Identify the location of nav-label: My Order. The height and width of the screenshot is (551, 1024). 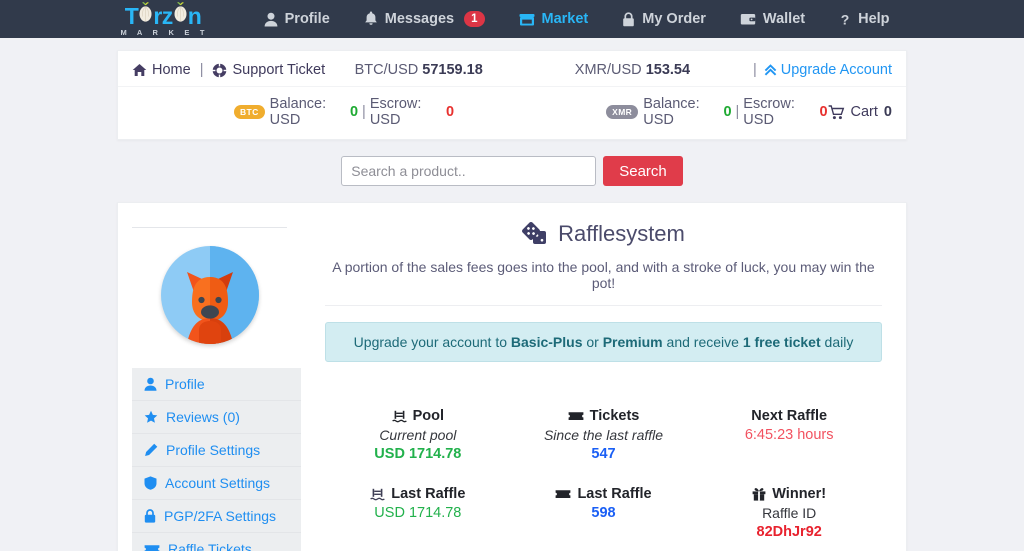
(674, 19).